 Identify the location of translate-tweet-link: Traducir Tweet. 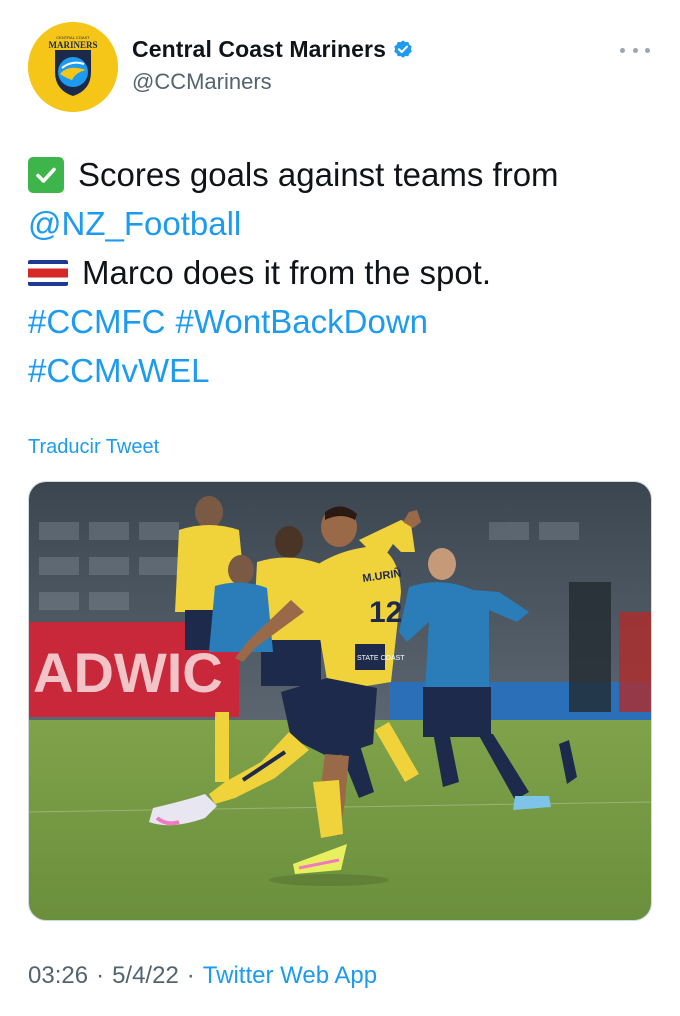
(93, 447).